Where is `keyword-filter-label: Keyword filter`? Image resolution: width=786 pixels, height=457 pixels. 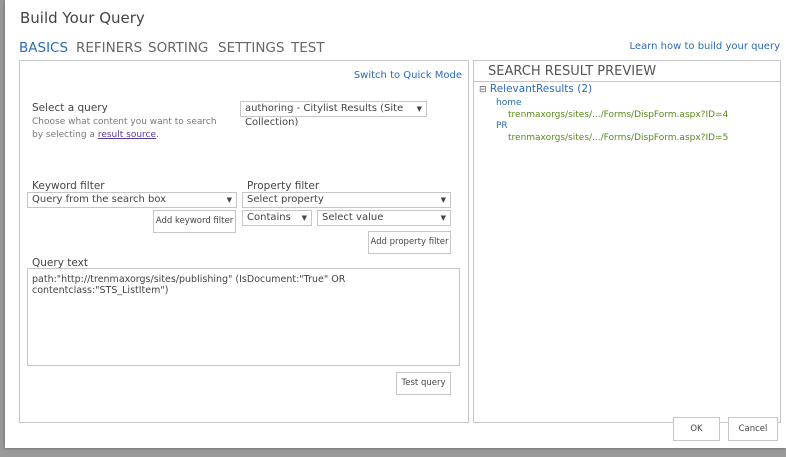 keyword-filter-label: Keyword filter is located at coordinates (68, 186).